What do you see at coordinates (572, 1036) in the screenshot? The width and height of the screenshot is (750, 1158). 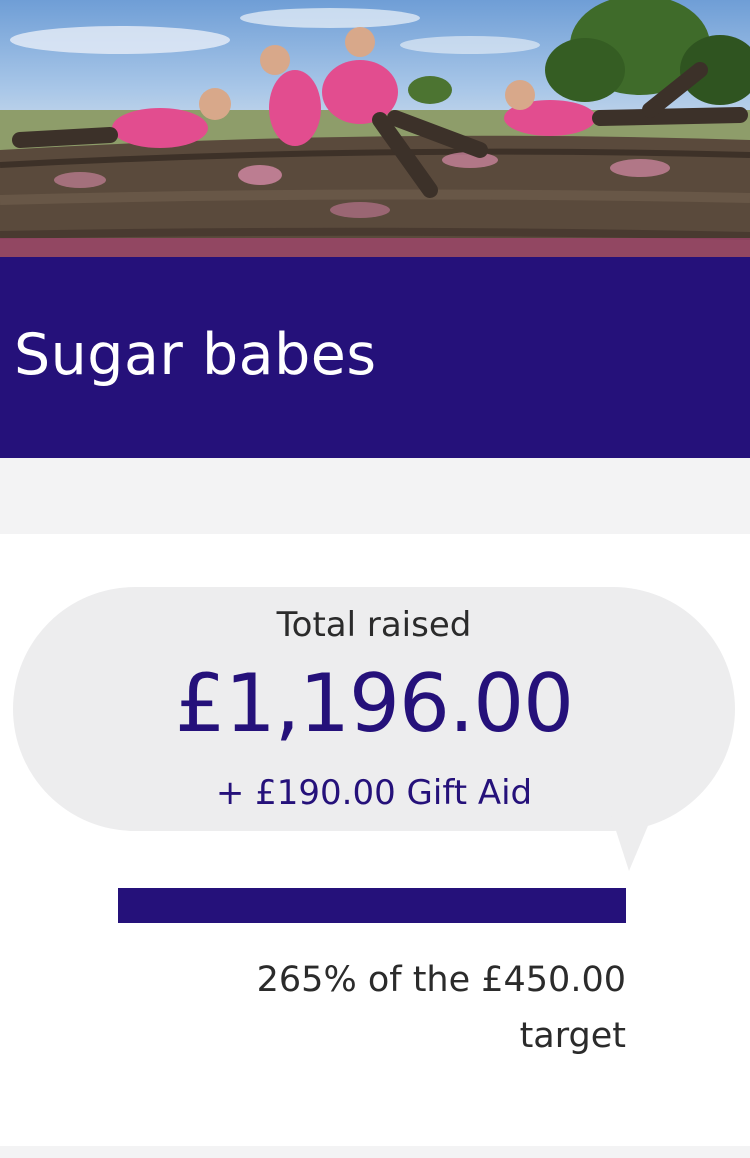 I see `target-progress-line-2: target` at bounding box center [572, 1036].